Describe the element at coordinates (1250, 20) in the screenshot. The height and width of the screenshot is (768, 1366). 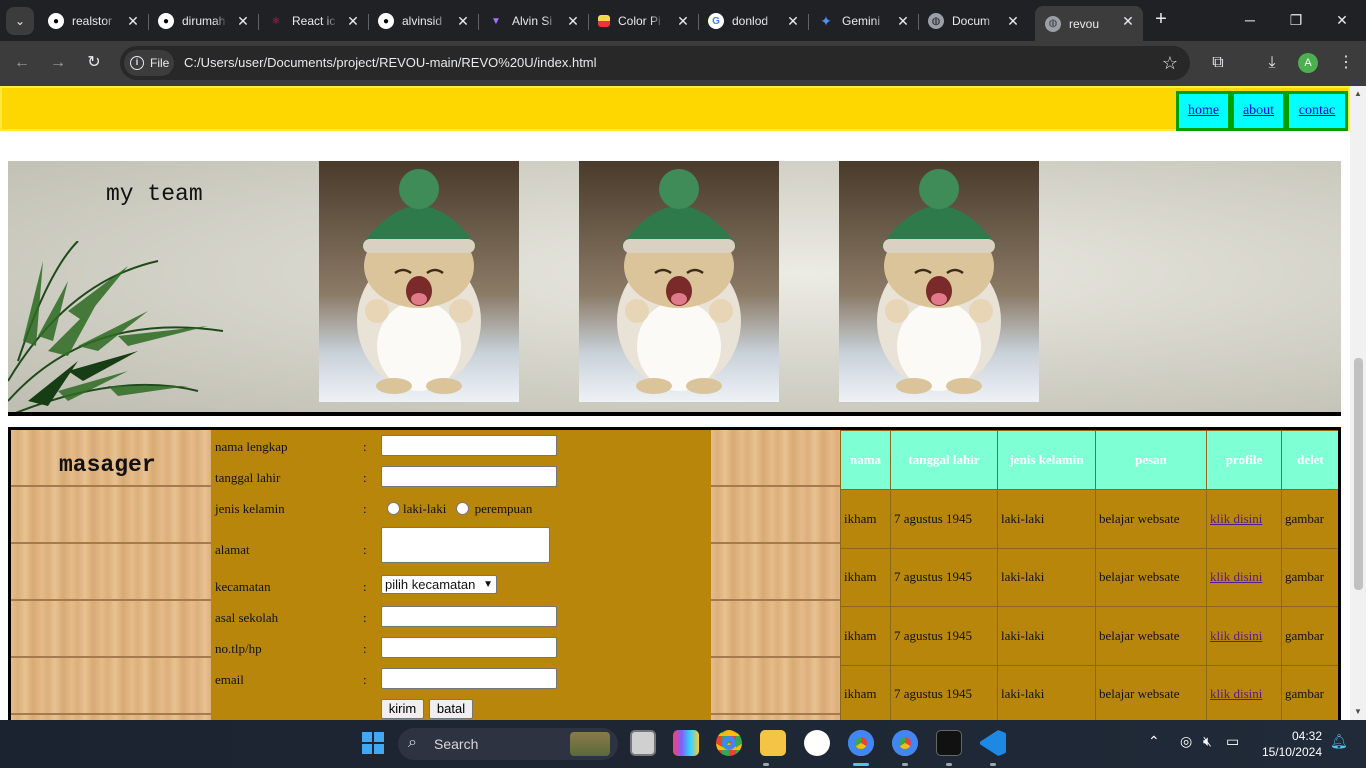
I see `minimize-button: ─` at that location.